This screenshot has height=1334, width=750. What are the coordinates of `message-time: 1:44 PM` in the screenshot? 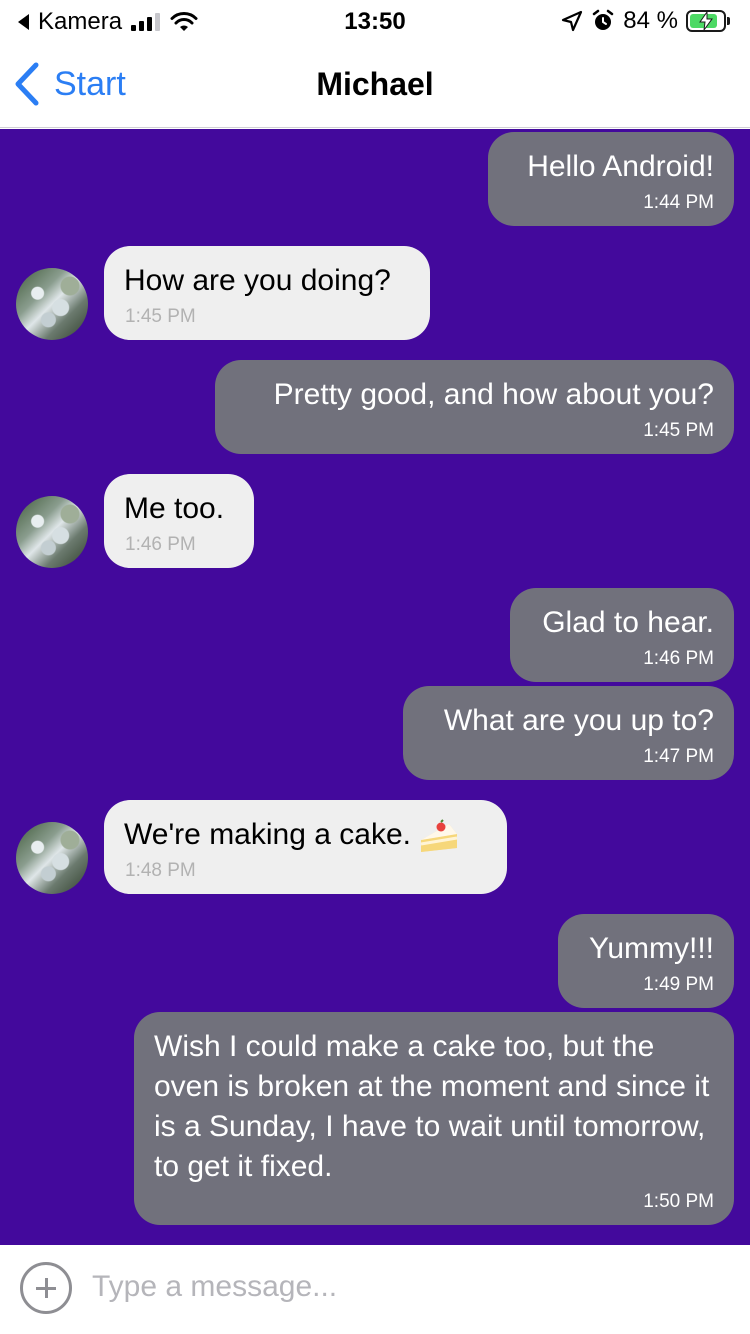 It's located at (678, 202).